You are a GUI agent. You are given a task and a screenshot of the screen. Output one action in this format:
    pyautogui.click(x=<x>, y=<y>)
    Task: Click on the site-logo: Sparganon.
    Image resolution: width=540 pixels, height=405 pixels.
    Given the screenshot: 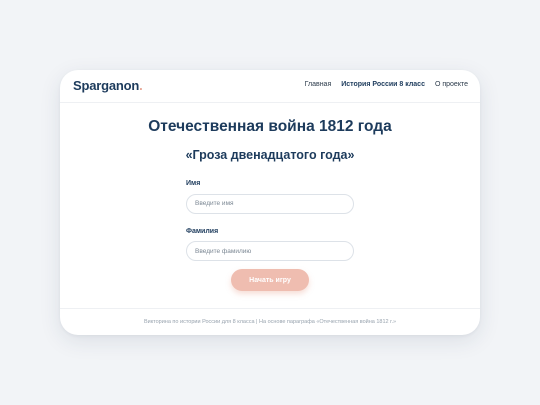 What is the action you would take?
    pyautogui.click(x=108, y=85)
    